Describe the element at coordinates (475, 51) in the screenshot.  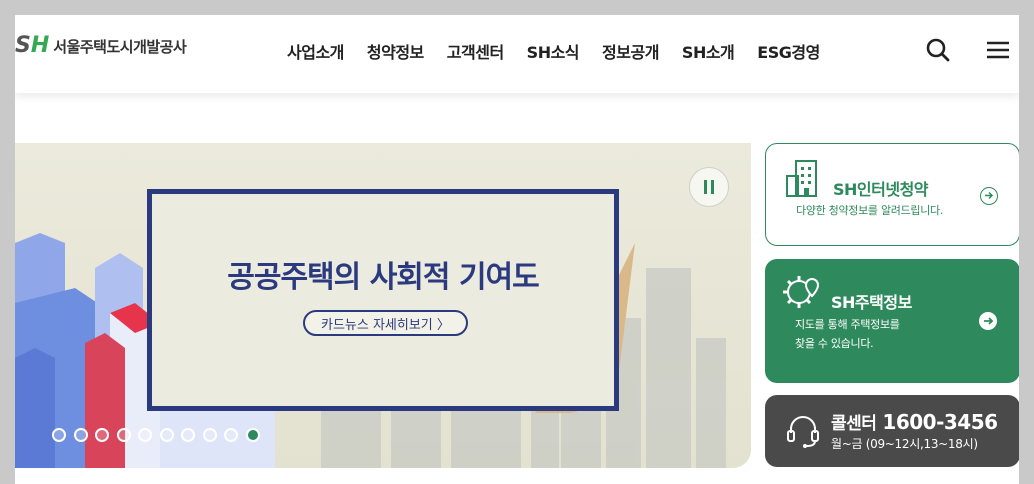
I see `nav-item-customer-center: 고객센터` at that location.